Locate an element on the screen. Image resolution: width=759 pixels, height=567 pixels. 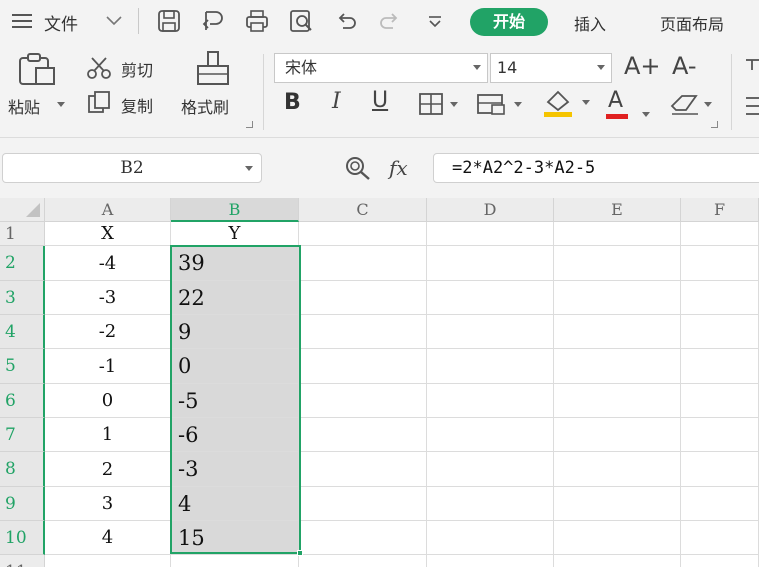
row-header-6: 6 is located at coordinates (22, 401).